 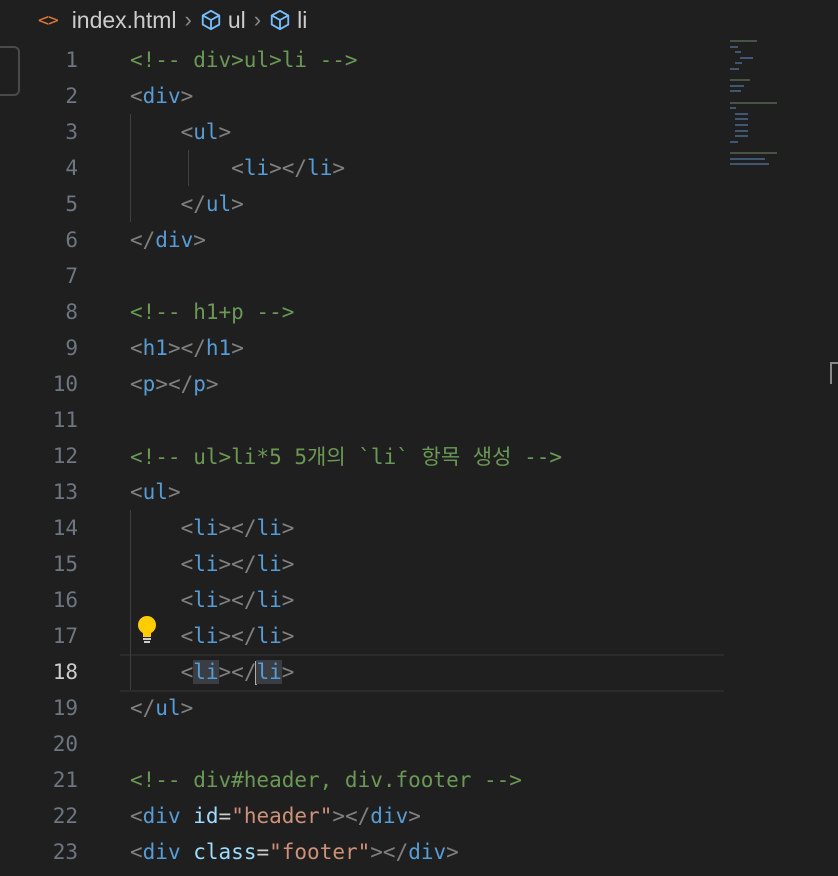 I want to click on line-number: 11, so click(x=65, y=420).